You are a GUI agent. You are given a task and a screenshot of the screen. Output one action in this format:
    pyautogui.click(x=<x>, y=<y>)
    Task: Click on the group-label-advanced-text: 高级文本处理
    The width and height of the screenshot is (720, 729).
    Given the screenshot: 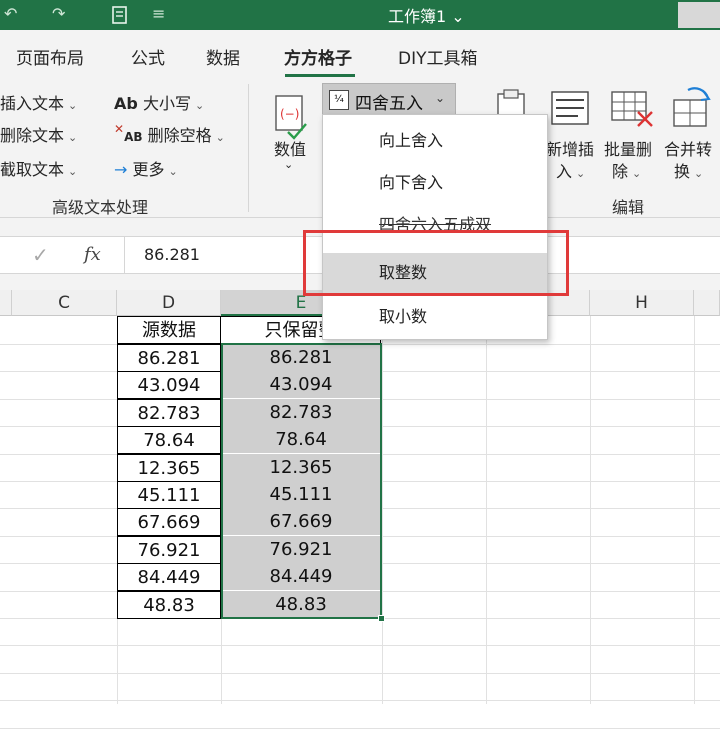 What is the action you would take?
    pyautogui.click(x=100, y=207)
    